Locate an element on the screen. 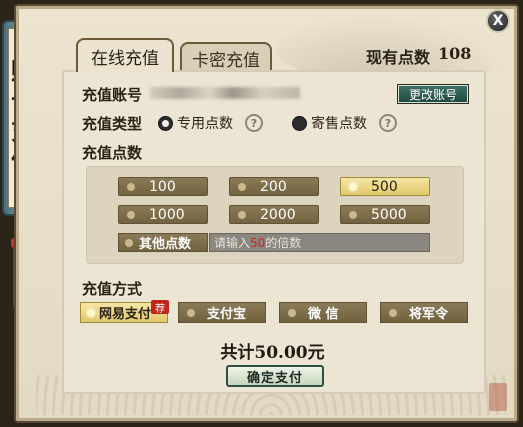 The width and height of the screenshot is (523, 427). placeholder-text: 的倍数 is located at coordinates (283, 243).